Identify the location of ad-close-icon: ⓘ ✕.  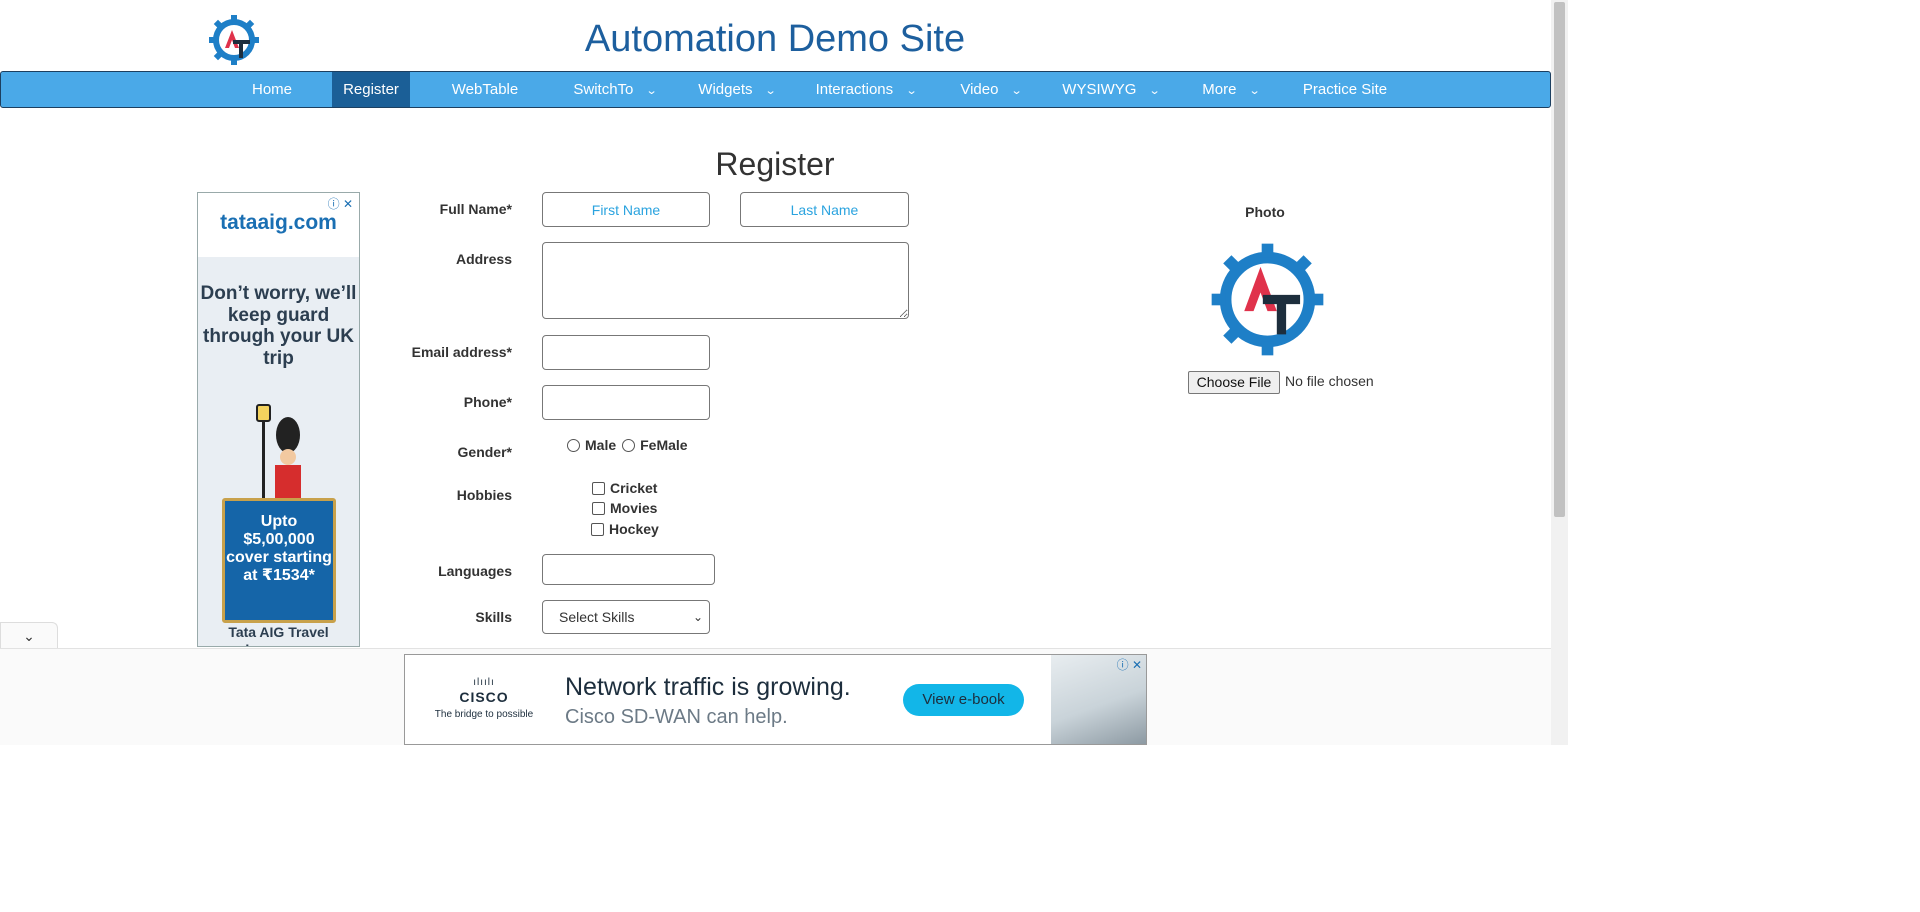
(1129, 664).